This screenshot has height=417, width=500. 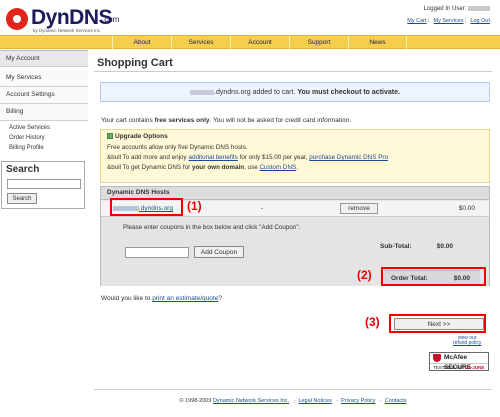 What do you see at coordinates (259, 42) in the screenshot?
I see `nav-account: Account` at bounding box center [259, 42].